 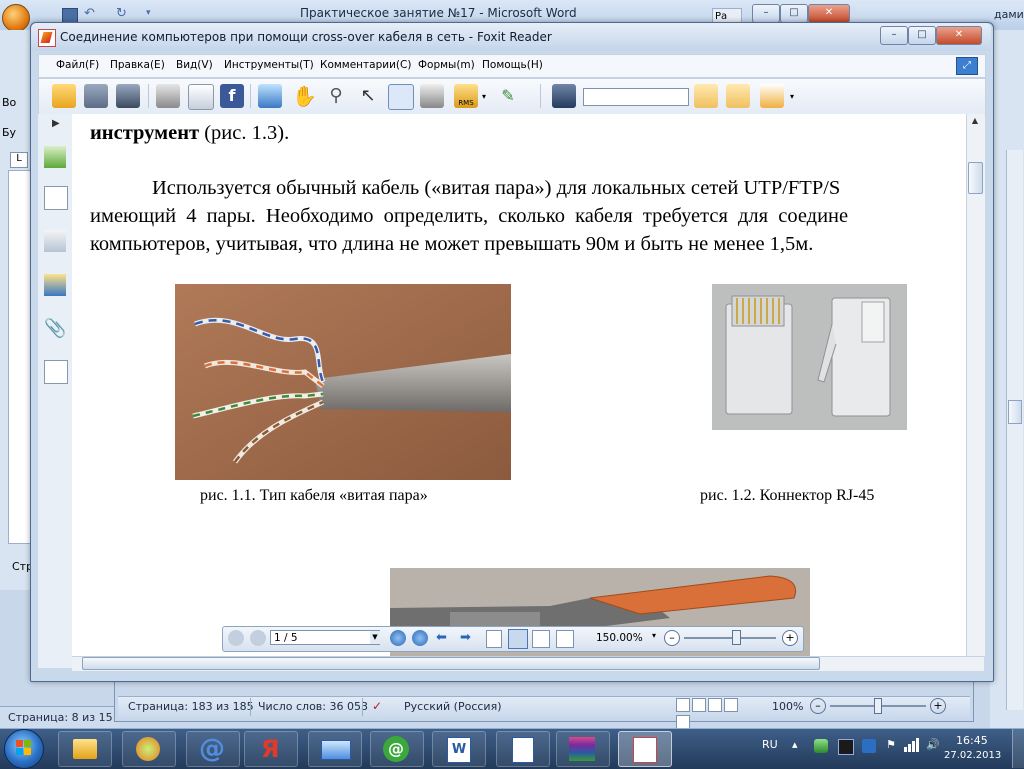 What do you see at coordinates (967, 66) in the screenshot?
I see `expand-icon: ⤢` at bounding box center [967, 66].